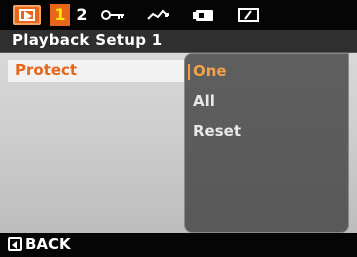  I want to click on back-arrow-icon, so click(15, 244).